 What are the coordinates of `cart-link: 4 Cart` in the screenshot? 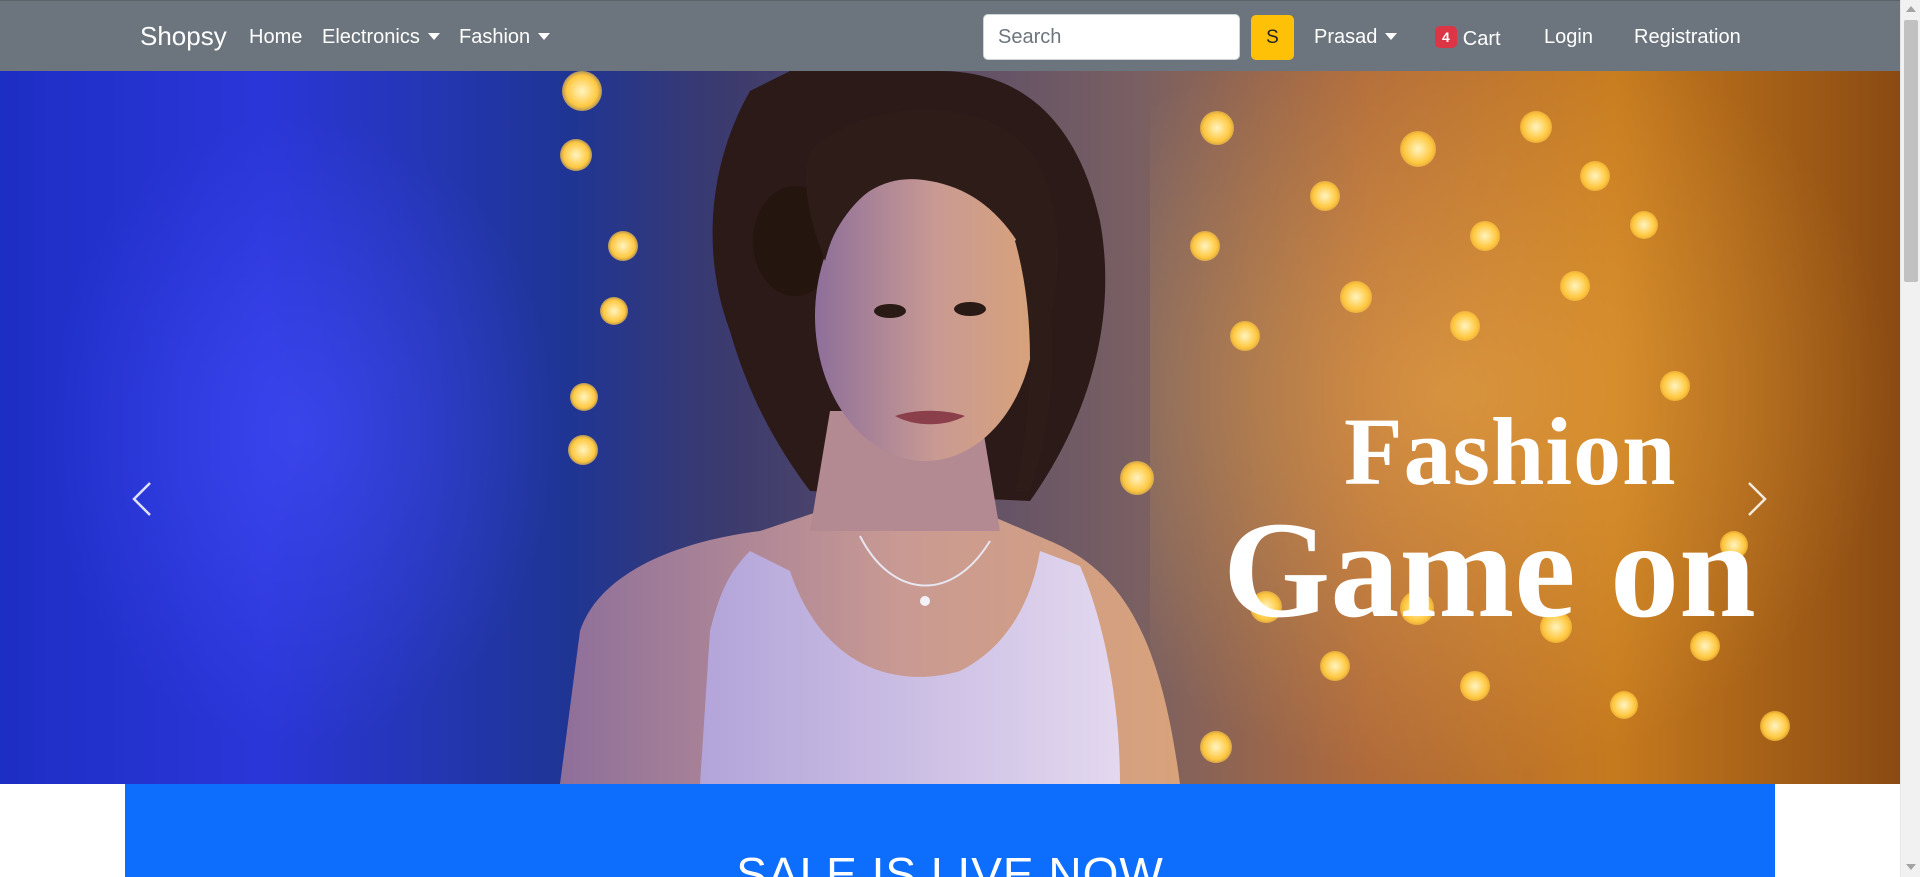 It's located at (1468, 38).